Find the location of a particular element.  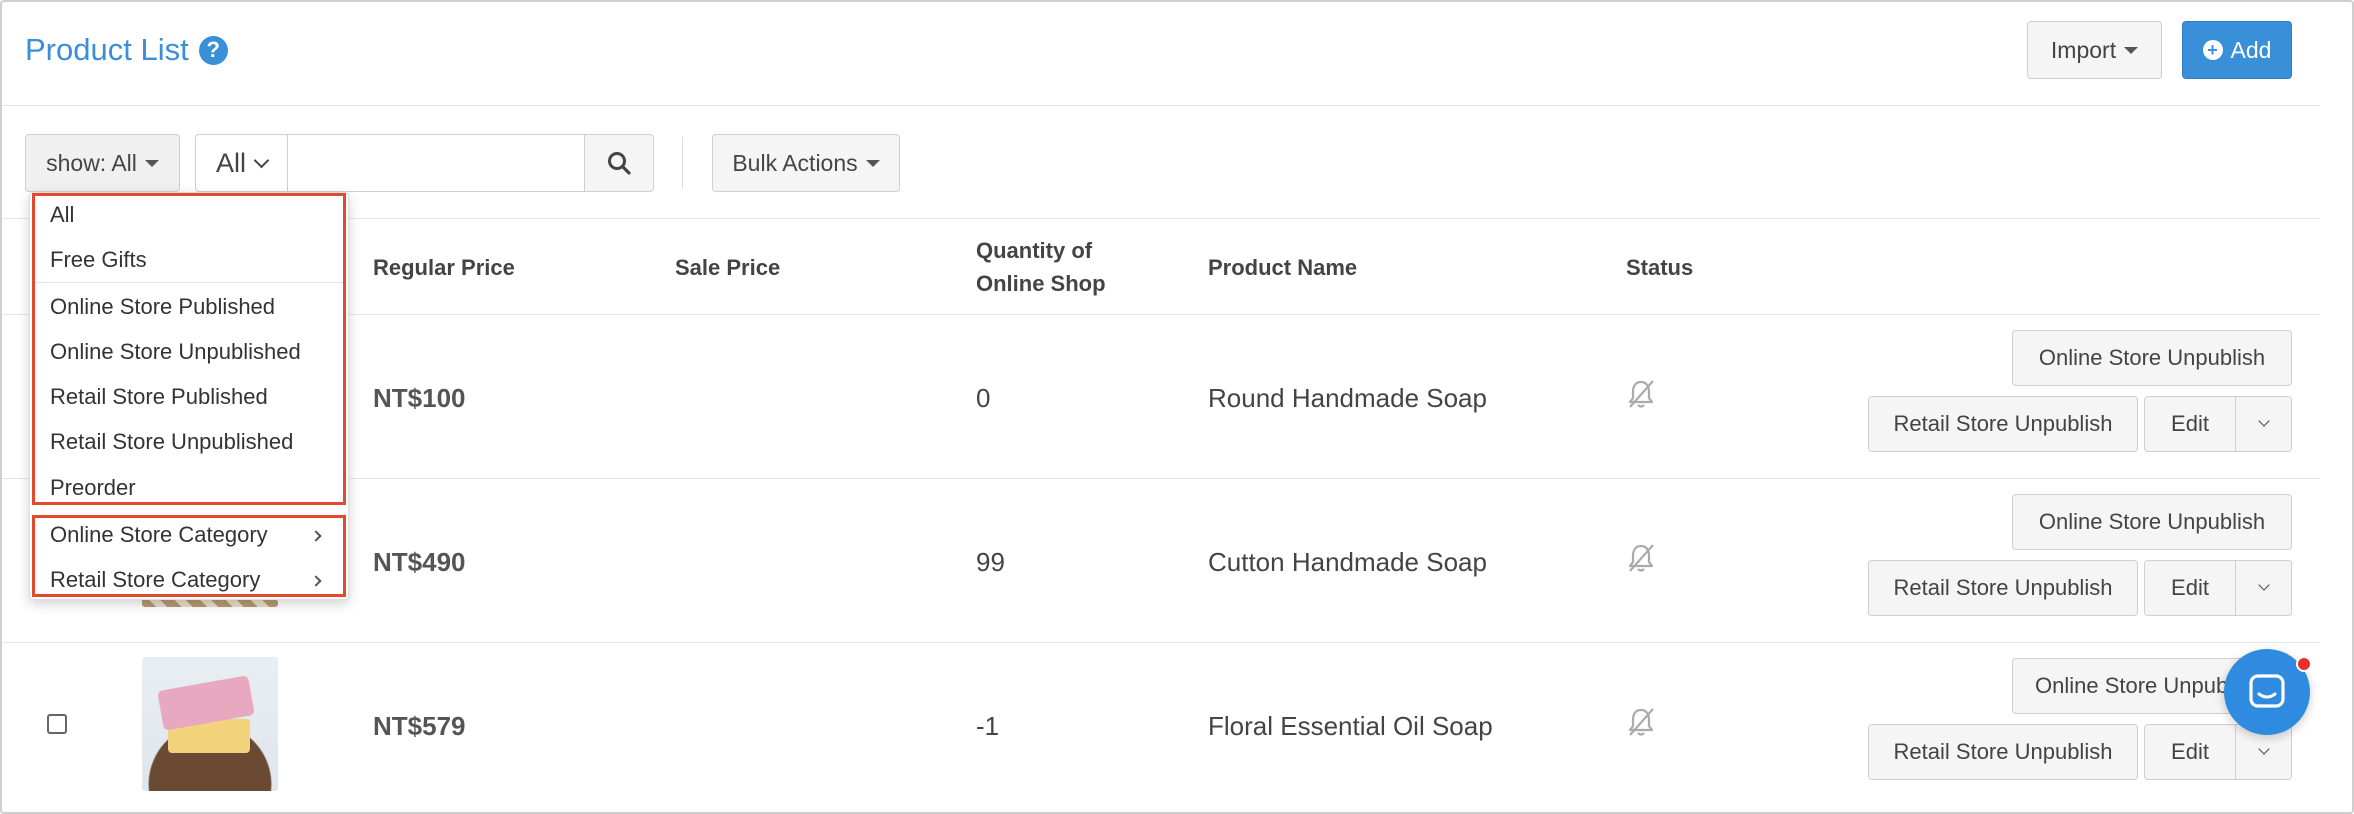

show-filter-label: show: All is located at coordinates (91, 162).